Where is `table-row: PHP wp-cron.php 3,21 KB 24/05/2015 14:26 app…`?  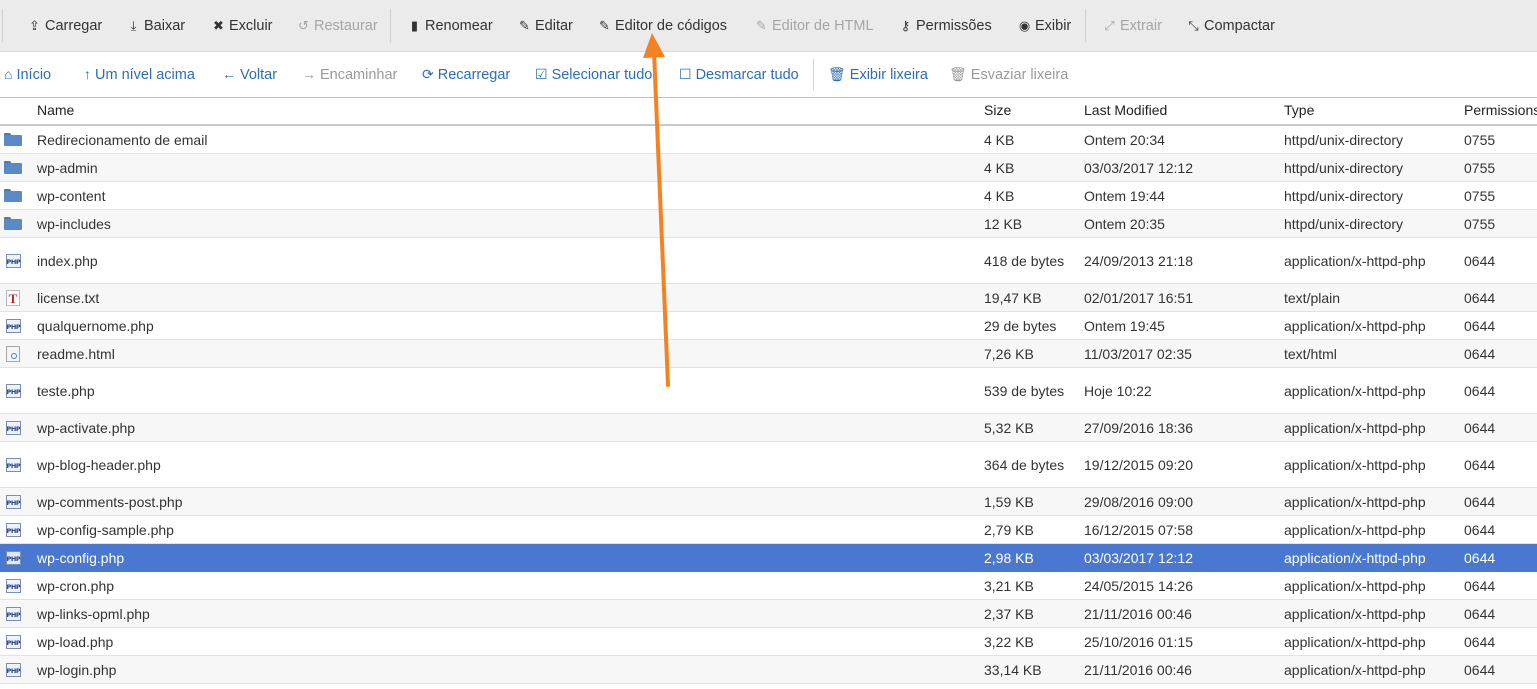
table-row: PHP wp-cron.php 3,21 KB 24/05/2015 14:26 app… is located at coordinates (768, 586).